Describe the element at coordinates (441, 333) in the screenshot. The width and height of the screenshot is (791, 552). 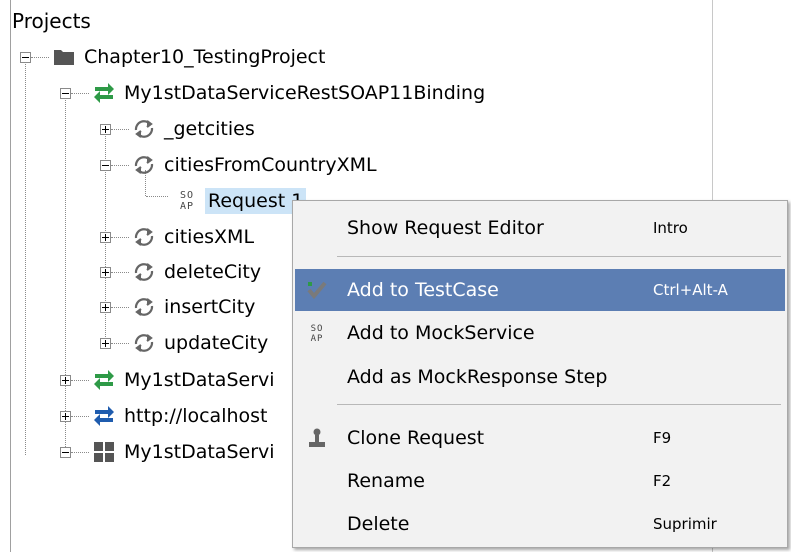
I see `menu-item-label: Add to MockService` at that location.